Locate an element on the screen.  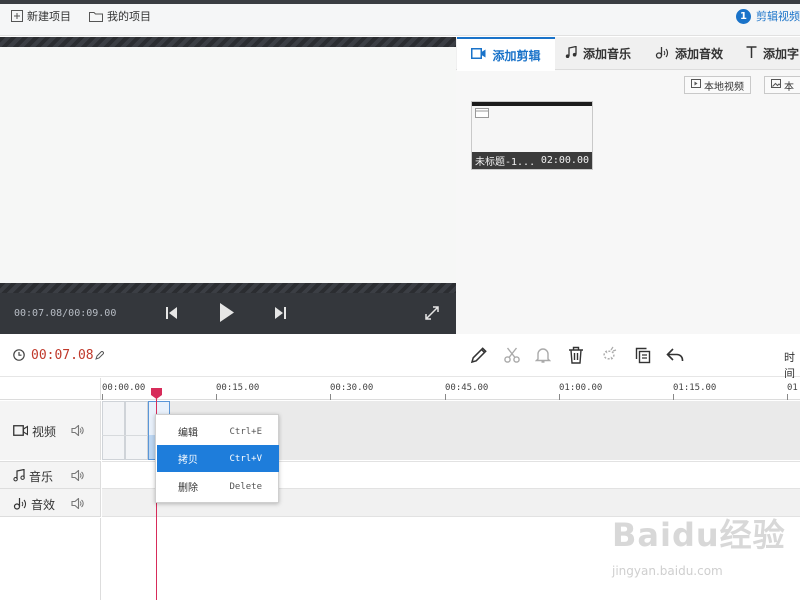
context-menu: 编辑 Ctrl+E 拷贝 Ctrl+V 删除 Delete is located at coordinates (217, 458).